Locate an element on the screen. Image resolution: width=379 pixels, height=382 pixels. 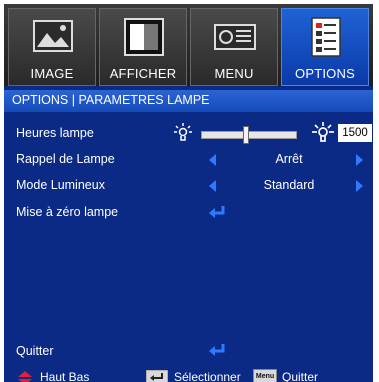
tab-options: OPTIONS is located at coordinates (325, 47).